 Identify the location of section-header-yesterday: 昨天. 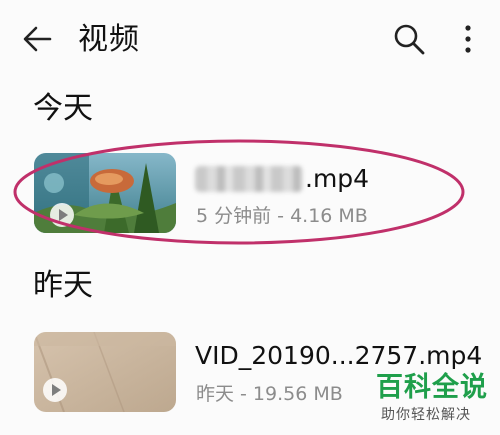
(63, 285).